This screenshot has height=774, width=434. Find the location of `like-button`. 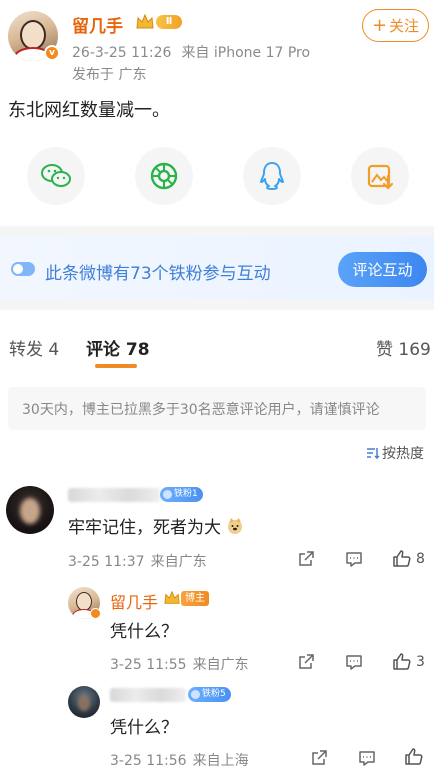

like-button is located at coordinates (416, 756).